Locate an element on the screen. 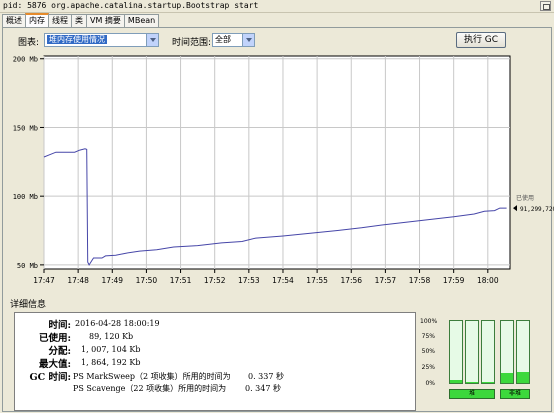 The height and width of the screenshot is (413, 554). y-tick-label: 150 Mb is located at coordinates (25, 128).